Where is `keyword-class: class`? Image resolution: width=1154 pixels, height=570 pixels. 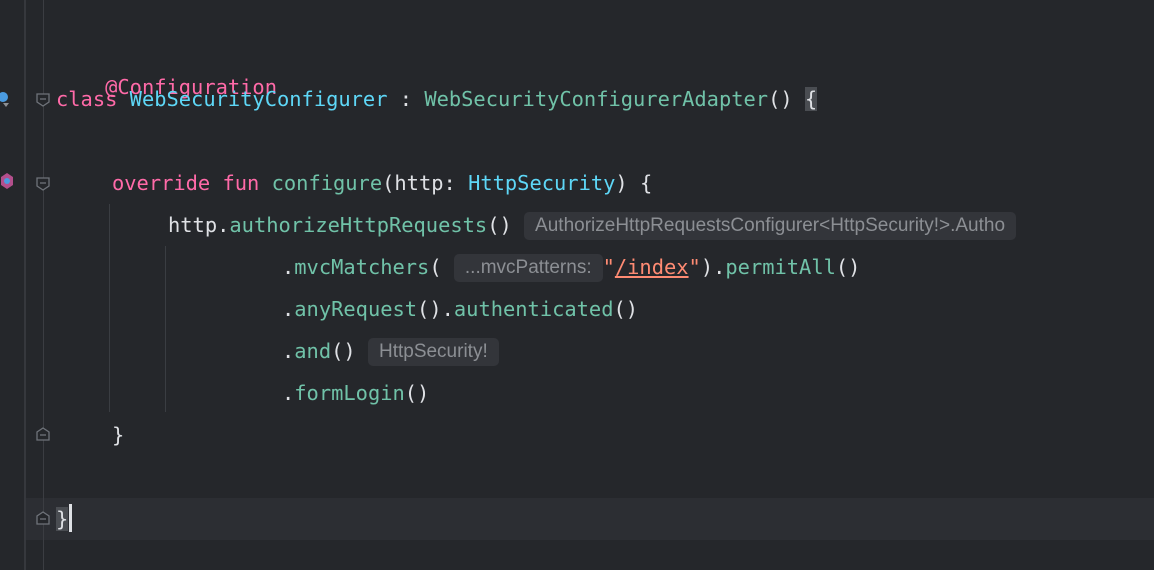 keyword-class: class is located at coordinates (87, 99).